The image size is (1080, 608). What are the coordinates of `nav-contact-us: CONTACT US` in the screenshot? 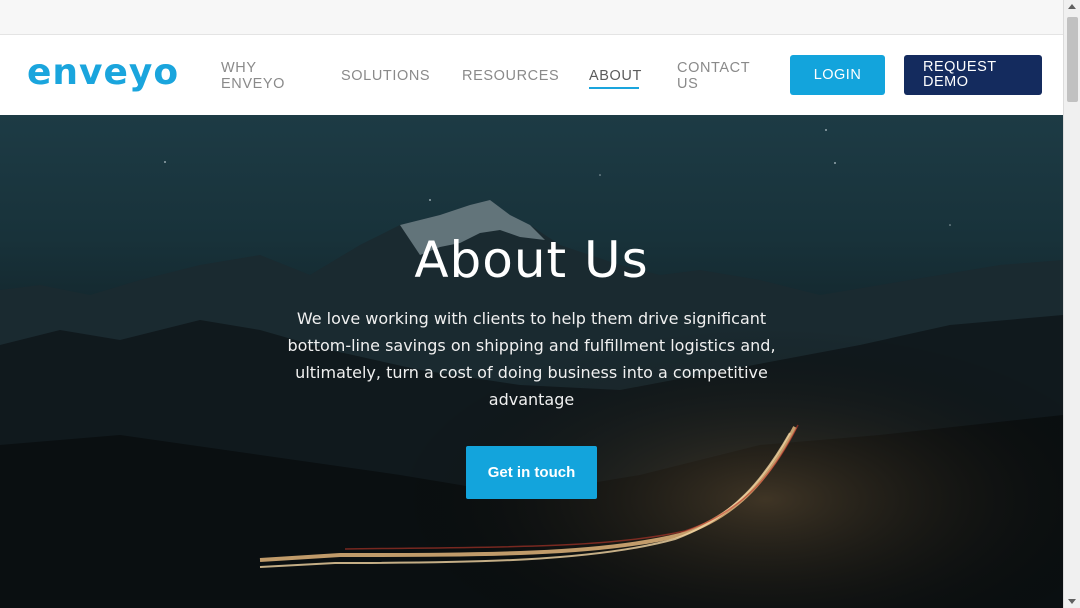 It's located at (717, 76).